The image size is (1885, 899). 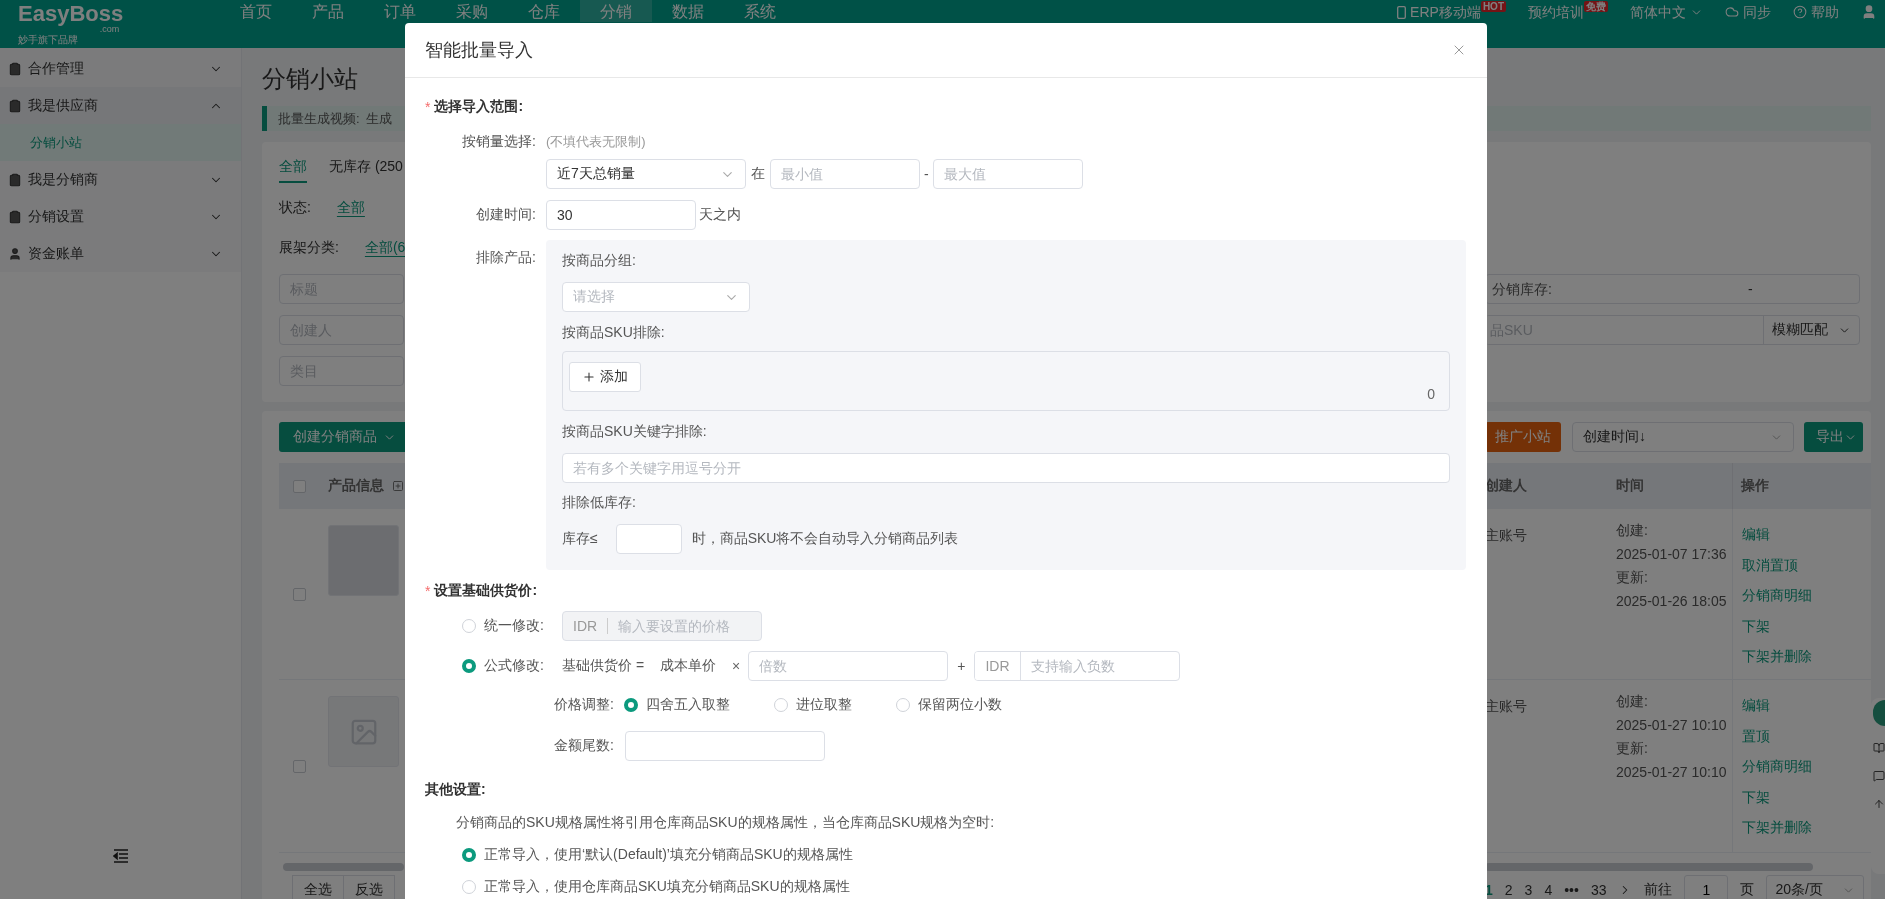 What do you see at coordinates (1806, 564) in the screenshot?
I see `action-link: 取消置顶` at bounding box center [1806, 564].